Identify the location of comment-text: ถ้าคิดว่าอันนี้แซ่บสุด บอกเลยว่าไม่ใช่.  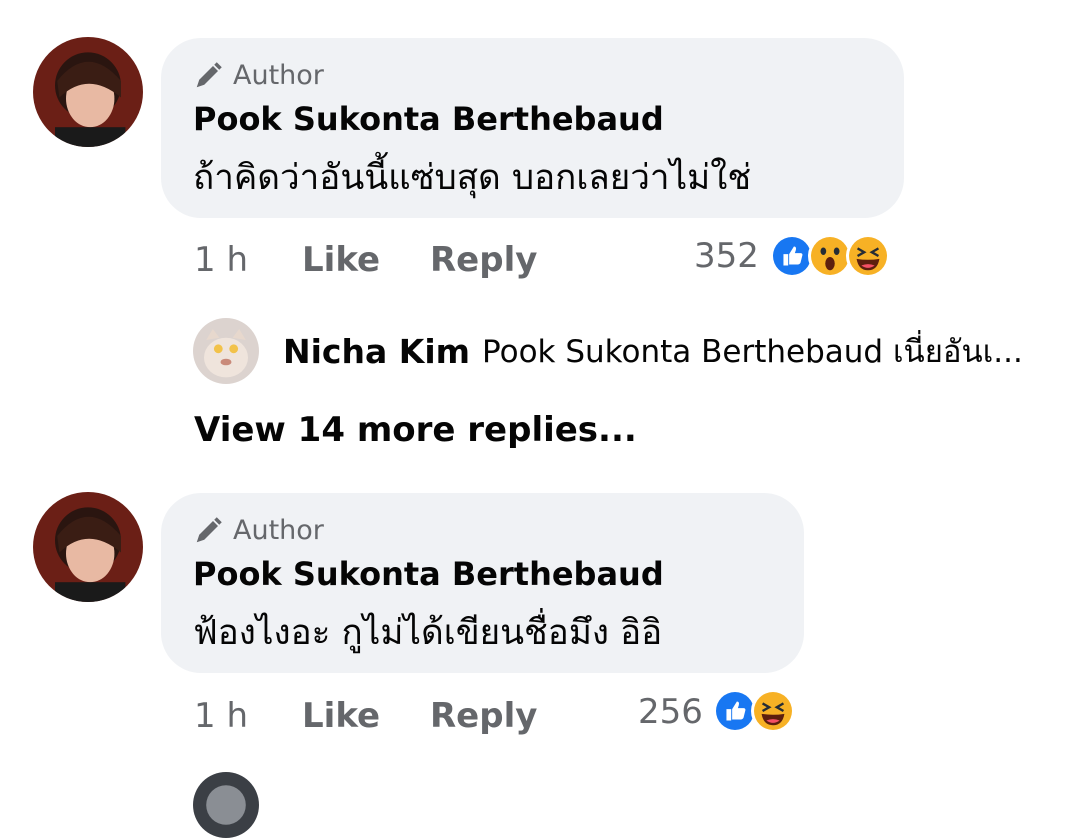
(472, 178).